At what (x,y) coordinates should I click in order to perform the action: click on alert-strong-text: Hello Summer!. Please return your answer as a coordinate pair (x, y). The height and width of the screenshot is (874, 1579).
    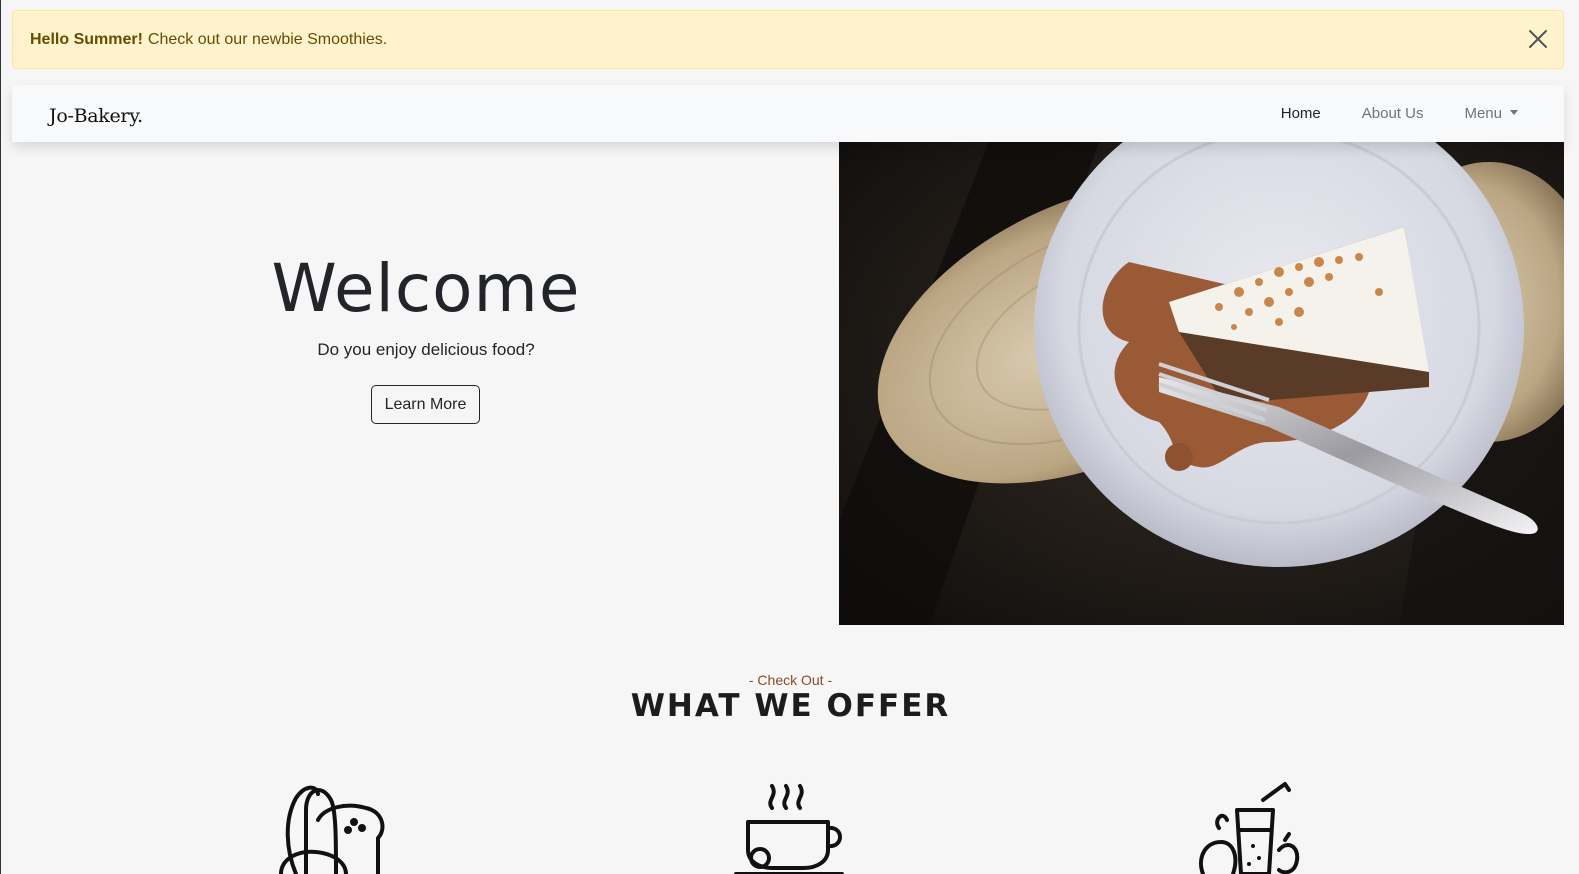
    Looking at the image, I should click on (86, 39).